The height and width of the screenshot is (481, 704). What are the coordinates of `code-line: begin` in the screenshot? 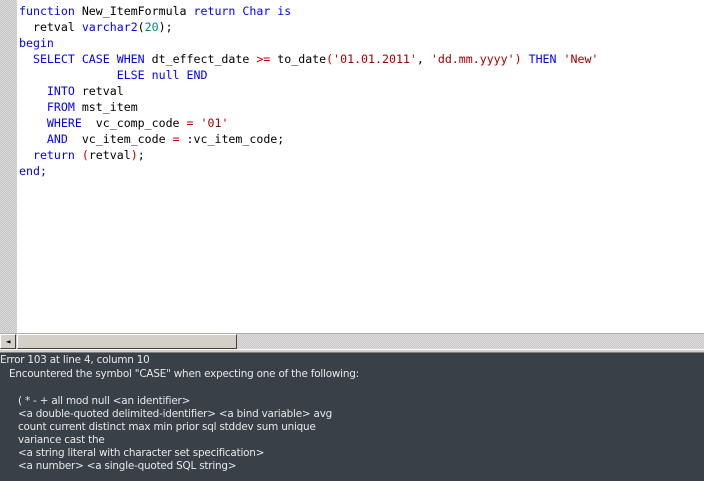 It's located at (308, 43).